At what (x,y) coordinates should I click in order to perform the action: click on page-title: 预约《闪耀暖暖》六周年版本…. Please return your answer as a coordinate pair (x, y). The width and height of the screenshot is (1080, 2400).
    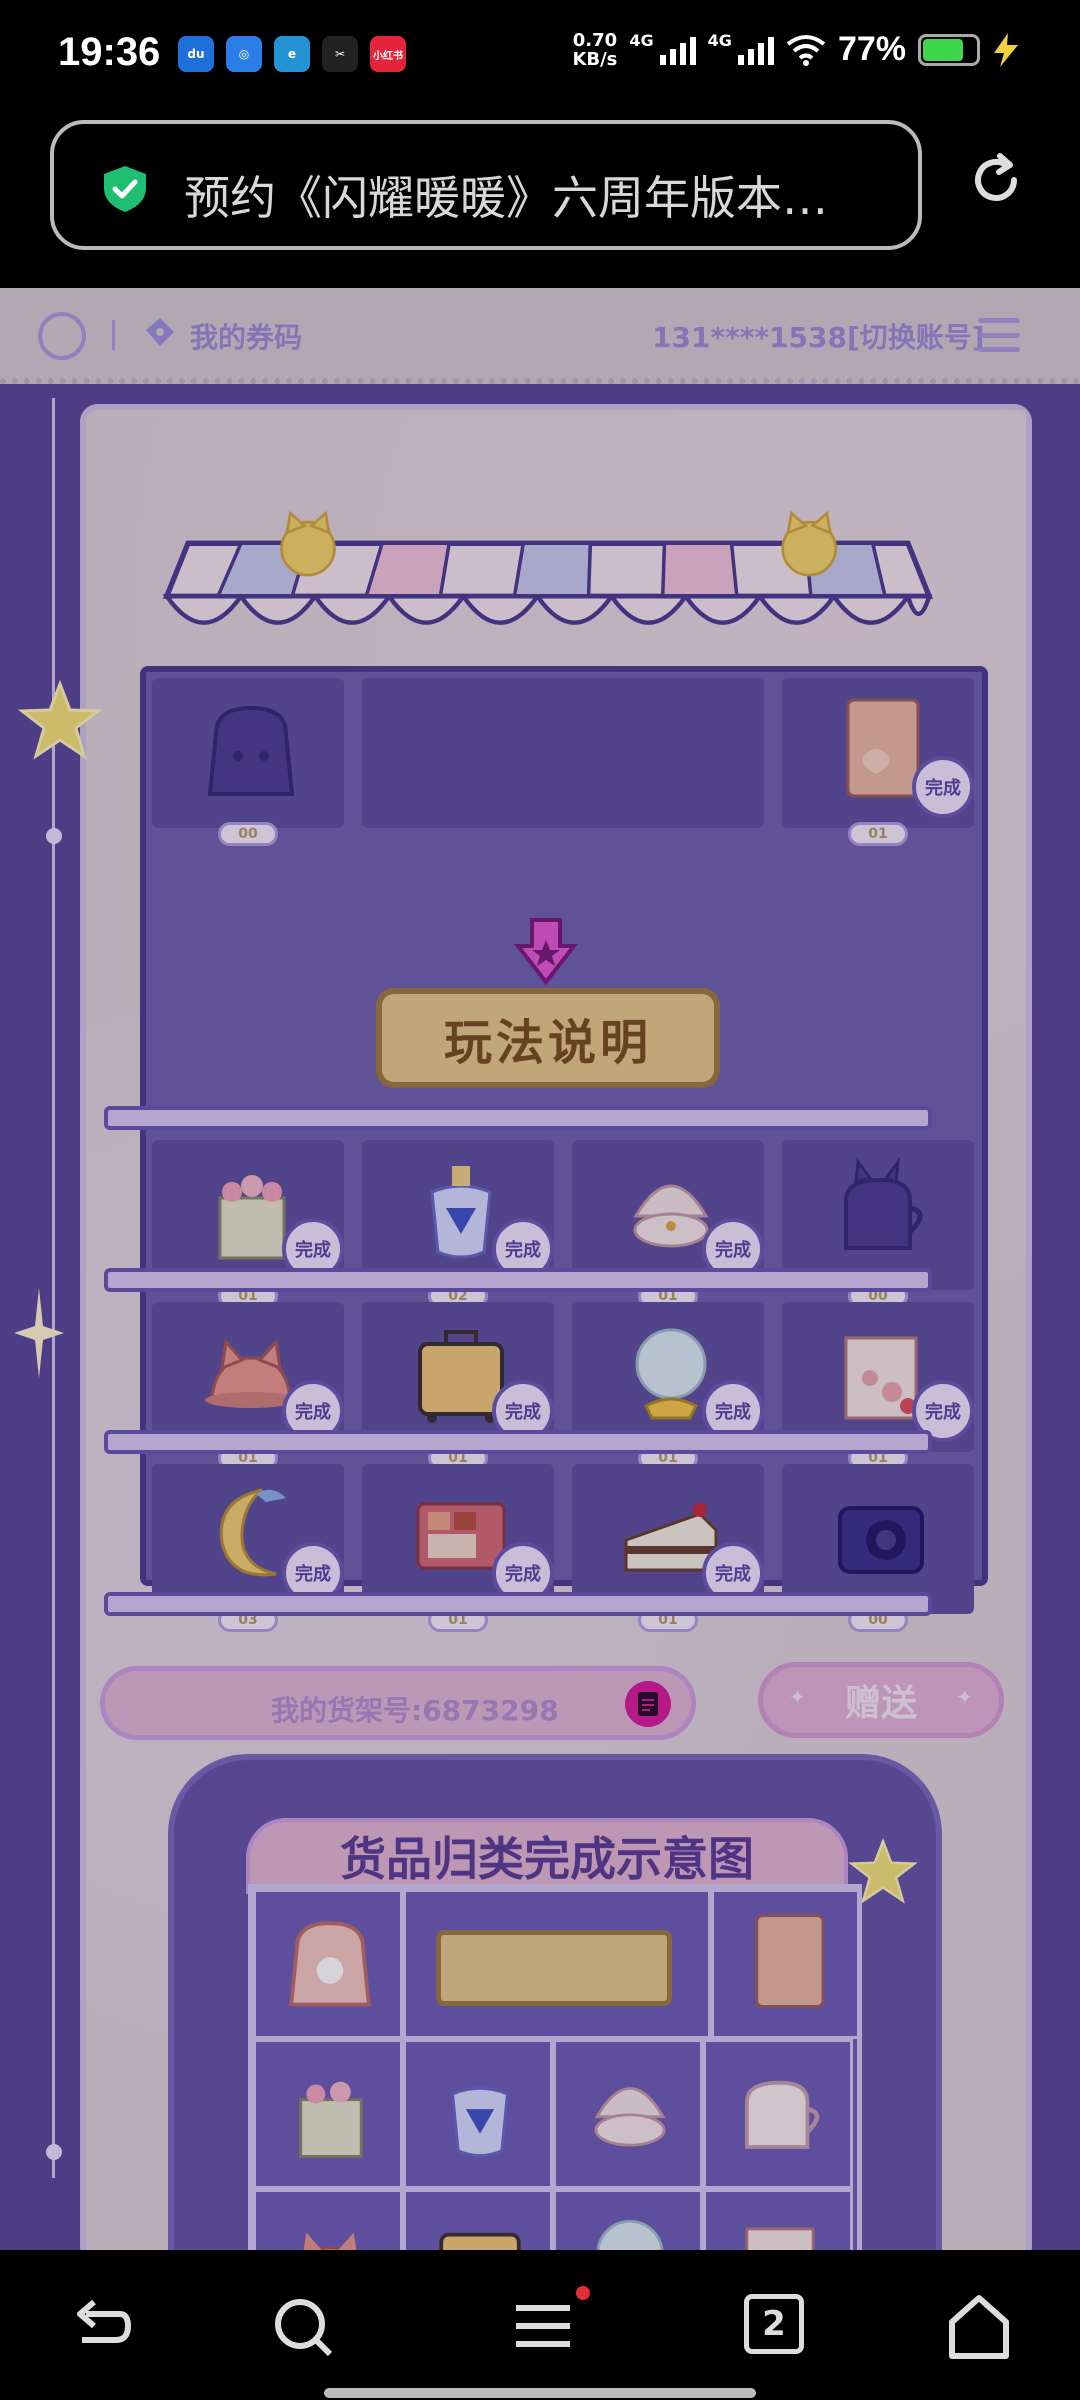
    Looking at the image, I should click on (534, 195).